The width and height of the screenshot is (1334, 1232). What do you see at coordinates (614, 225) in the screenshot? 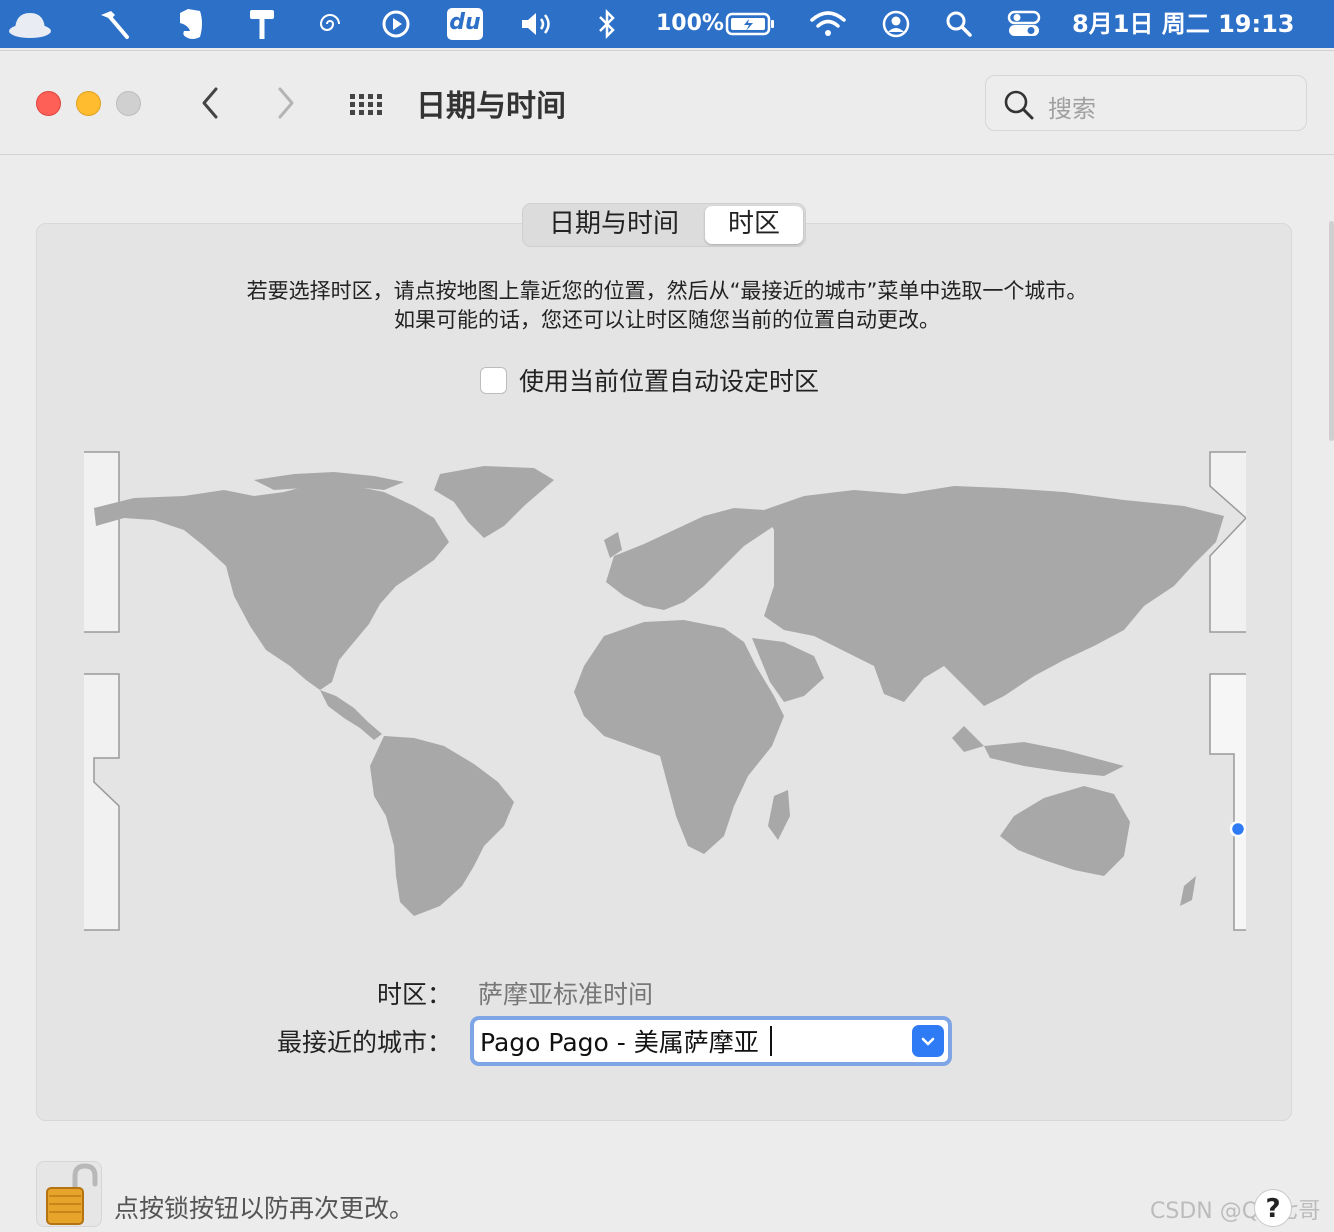
I see `tab-date-time: 日期与时间` at bounding box center [614, 225].